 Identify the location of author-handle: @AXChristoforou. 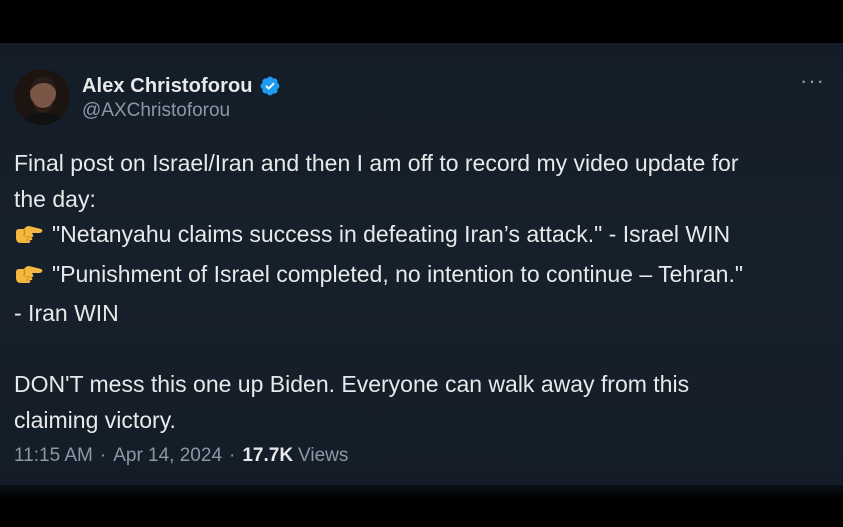
(156, 111).